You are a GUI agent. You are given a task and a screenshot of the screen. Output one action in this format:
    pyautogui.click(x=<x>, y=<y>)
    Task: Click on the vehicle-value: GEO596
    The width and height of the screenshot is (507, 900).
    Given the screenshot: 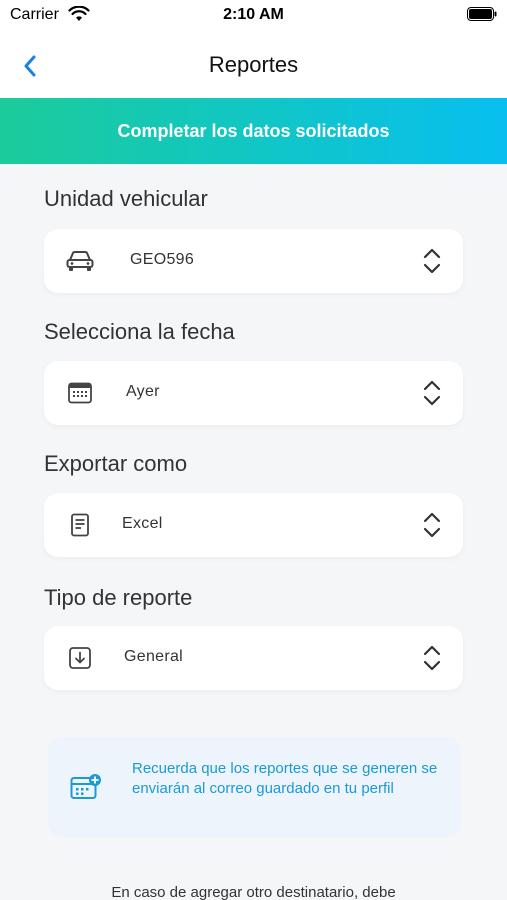 What is the action you would take?
    pyautogui.click(x=162, y=259)
    